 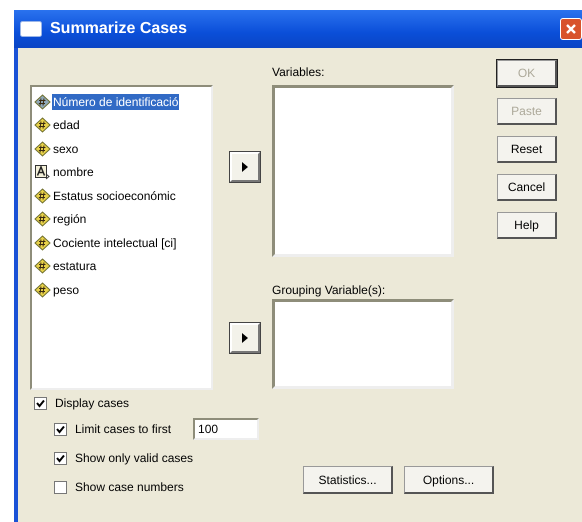 I want to click on variable-name: Cociente intelectual [ci], so click(x=115, y=242).